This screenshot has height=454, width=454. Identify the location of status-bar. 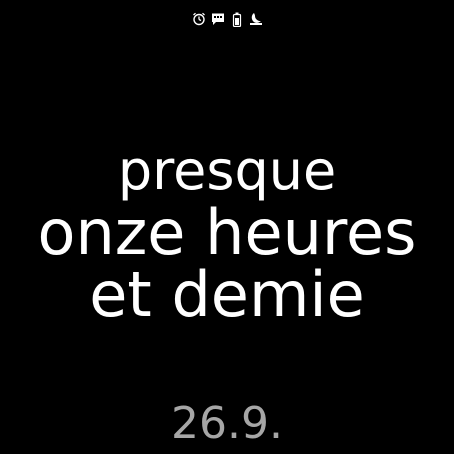
(227, 19).